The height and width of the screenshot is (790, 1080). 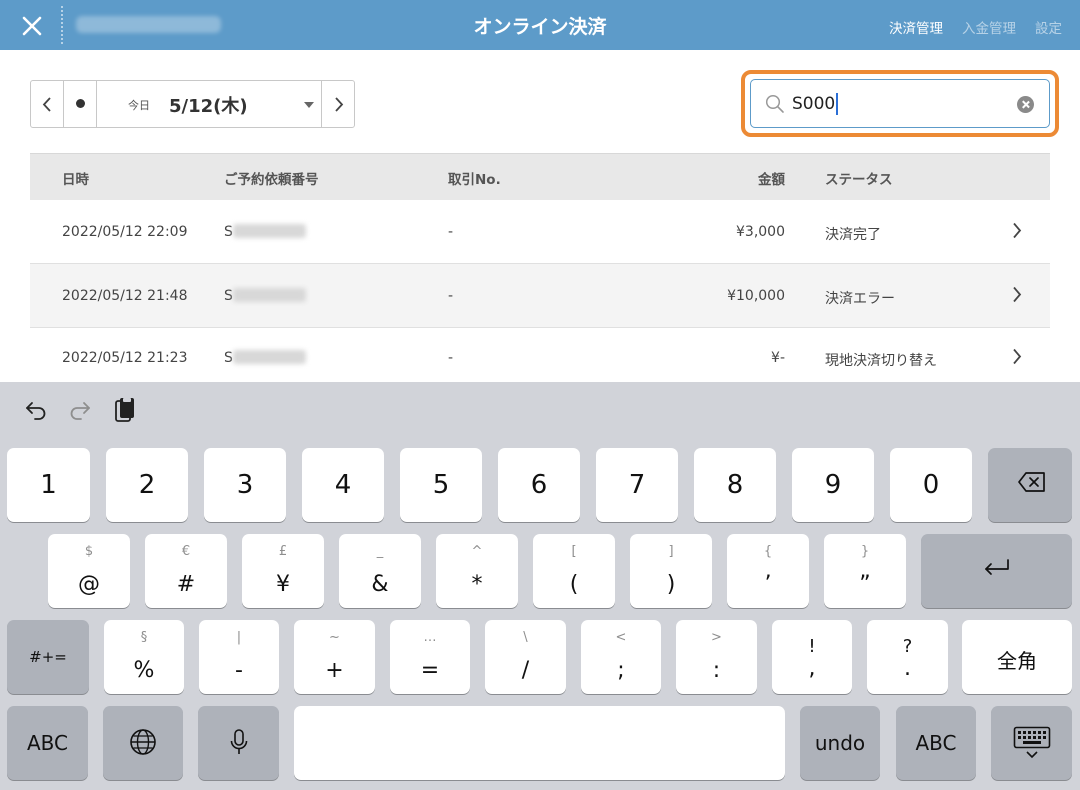 What do you see at coordinates (525, 670) in the screenshot?
I see `key-label: /` at bounding box center [525, 670].